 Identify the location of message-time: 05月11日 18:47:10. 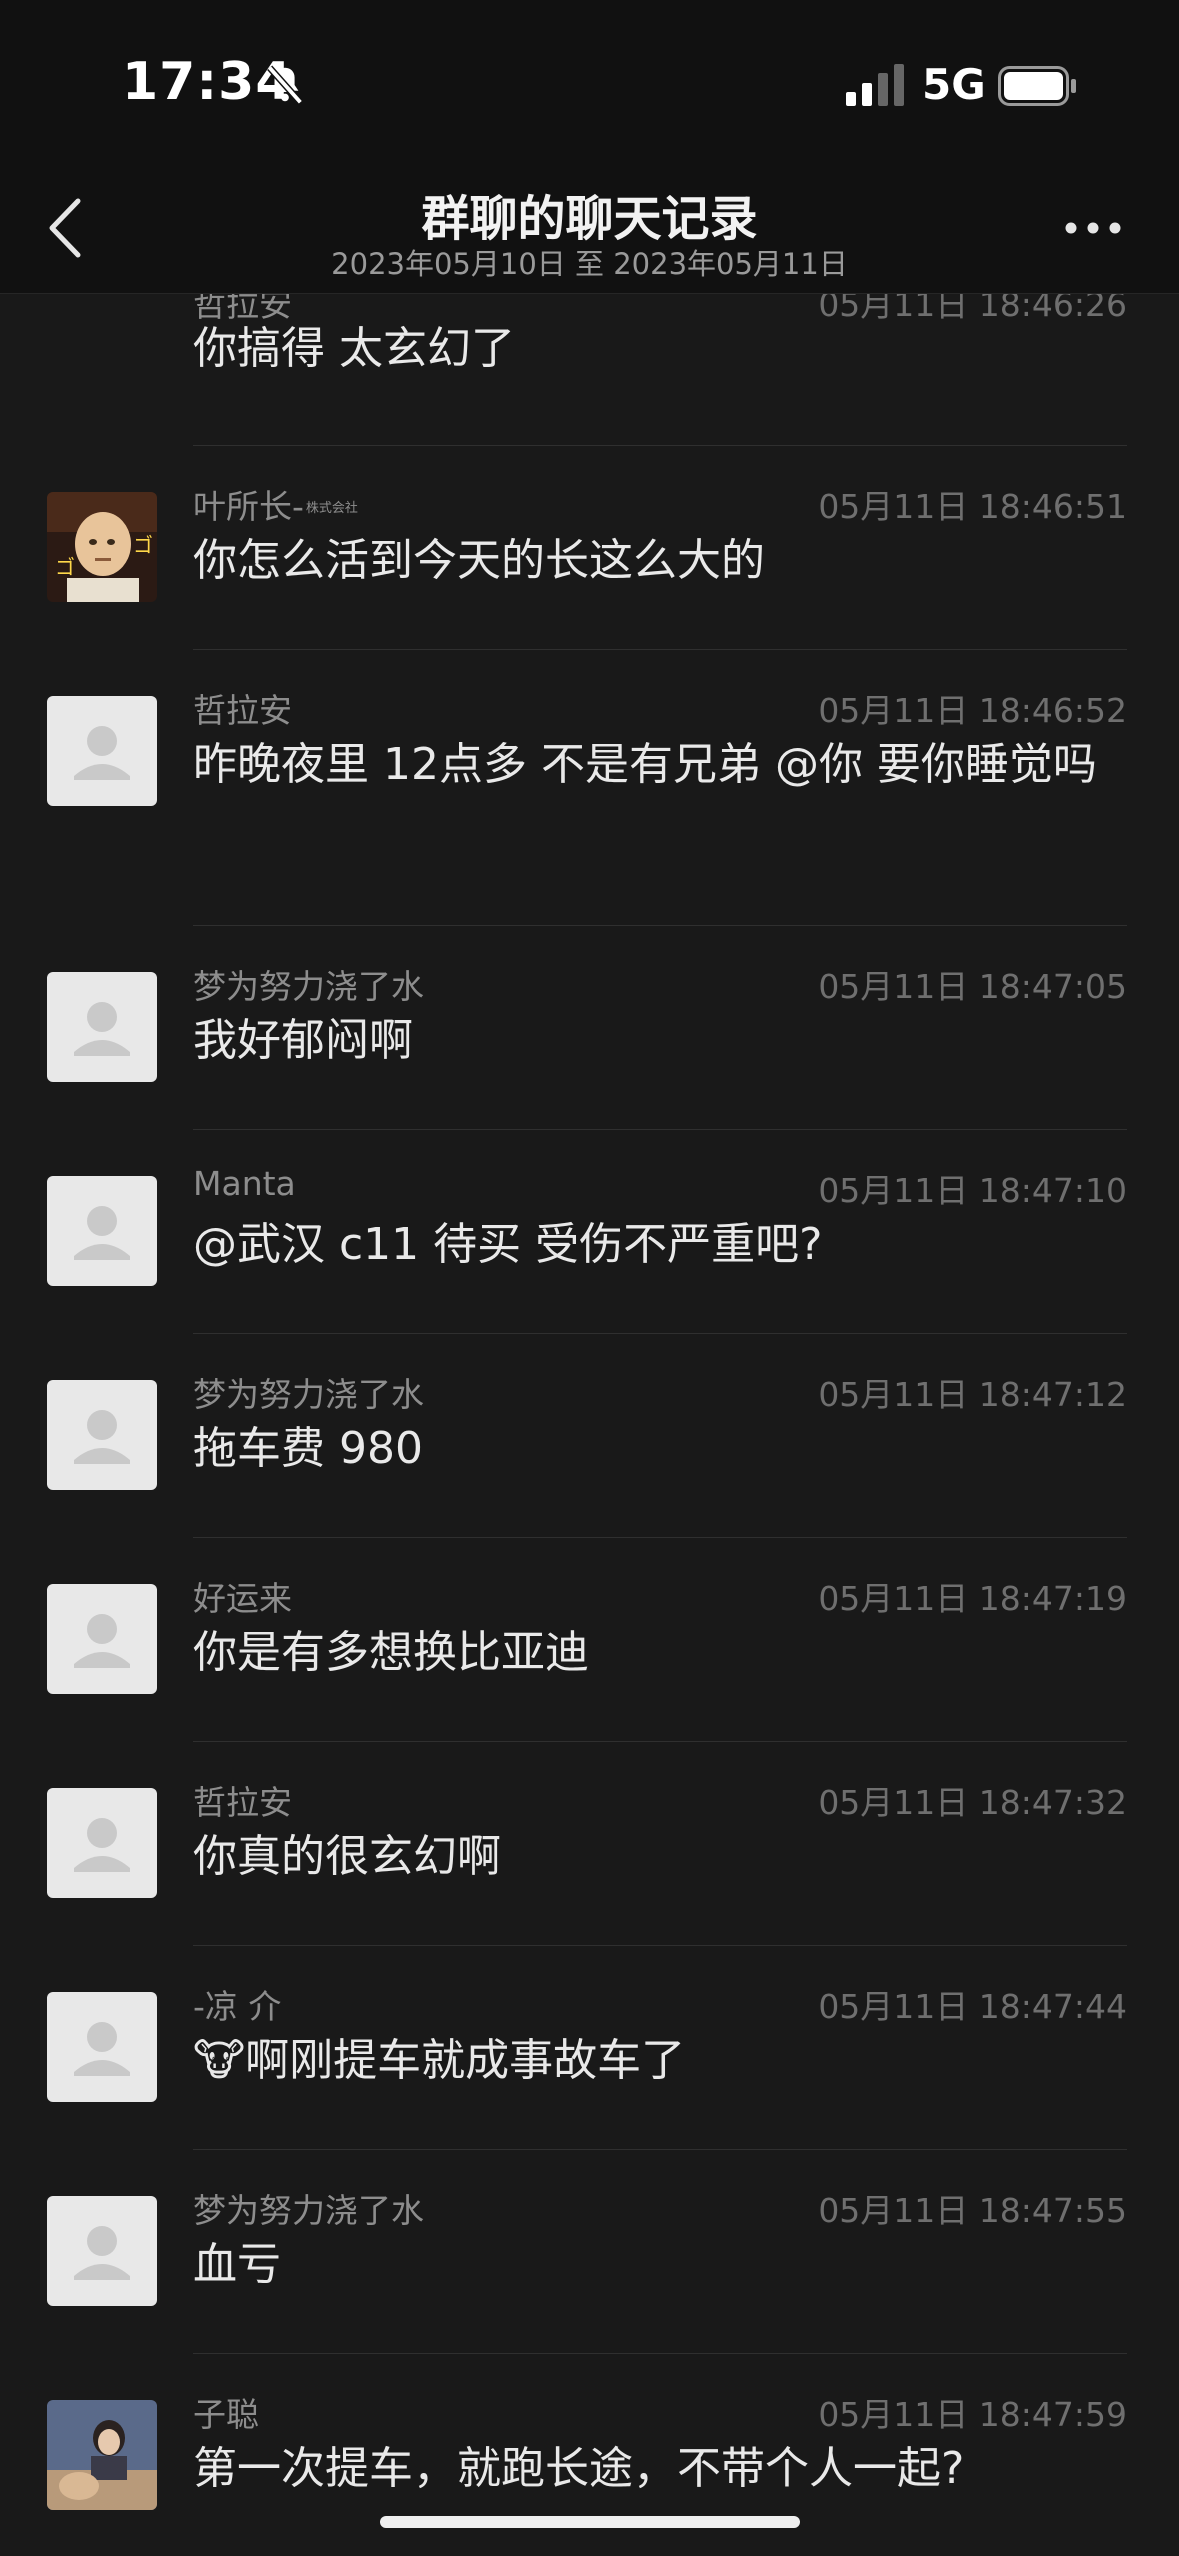
(972, 1190).